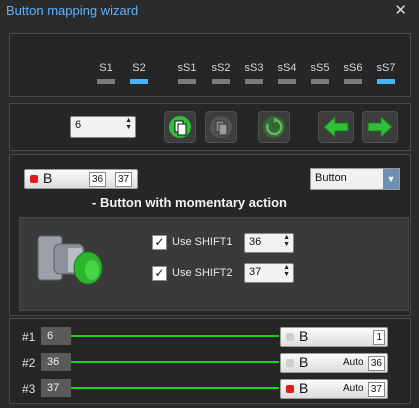 Image resolution: width=419 pixels, height=408 pixels. I want to click on paste-icon, so click(221, 127).